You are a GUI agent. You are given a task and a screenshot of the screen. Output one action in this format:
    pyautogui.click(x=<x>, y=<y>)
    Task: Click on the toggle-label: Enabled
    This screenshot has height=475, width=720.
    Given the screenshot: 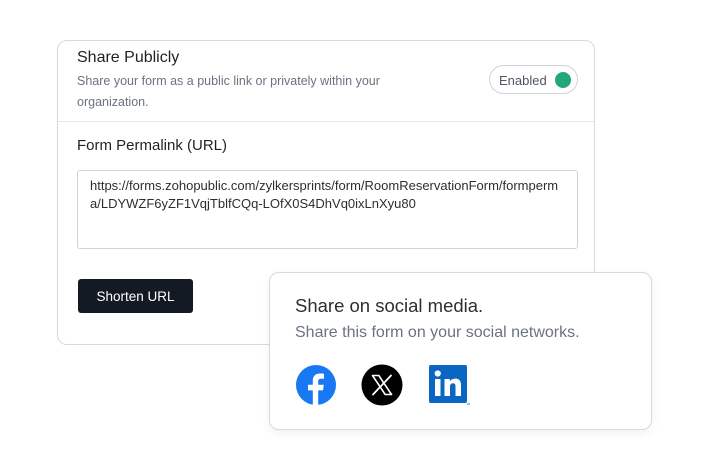 What is the action you would take?
    pyautogui.click(x=523, y=80)
    